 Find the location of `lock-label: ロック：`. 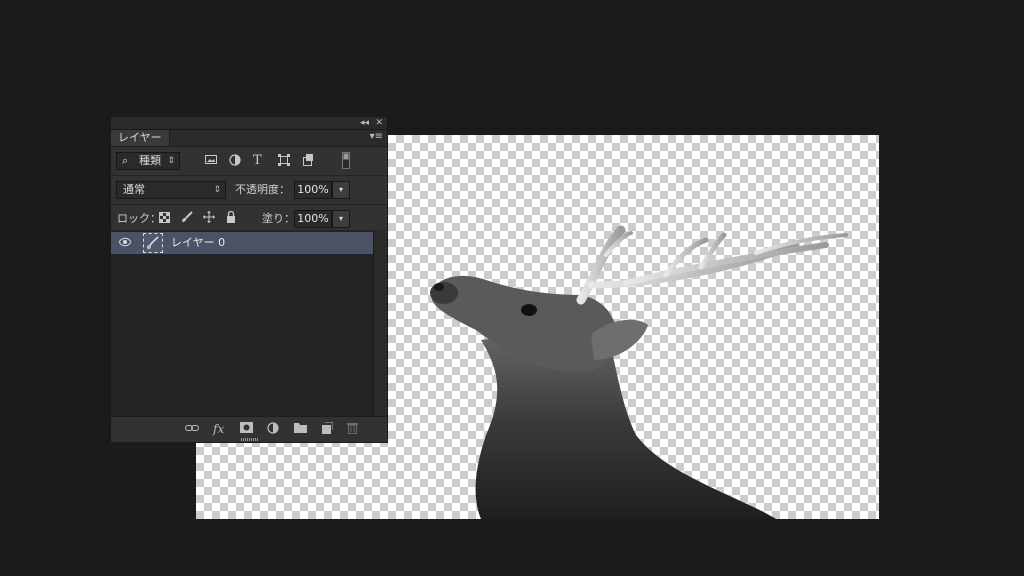

lock-label: ロック： is located at coordinates (139, 218).